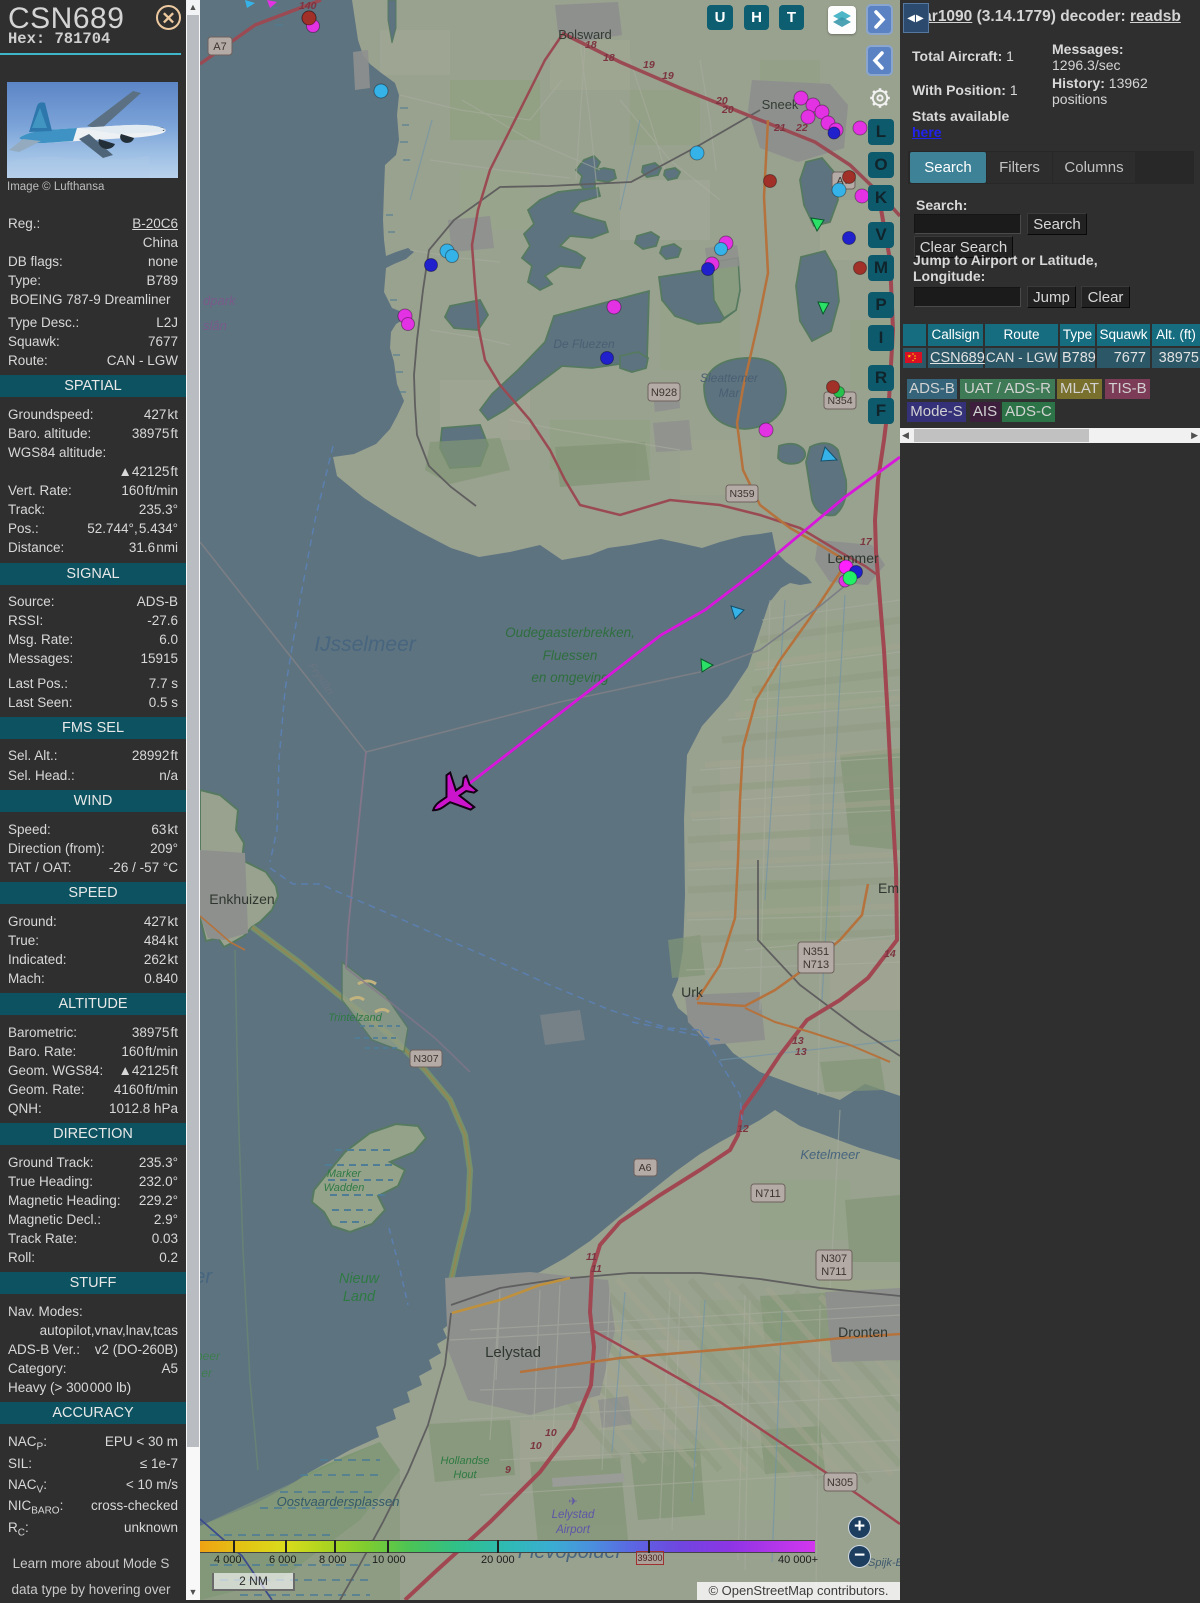 This screenshot has width=1200, height=1603. Describe the element at coordinates (465, 1475) in the screenshot. I see `svg-text: Hout` at that location.